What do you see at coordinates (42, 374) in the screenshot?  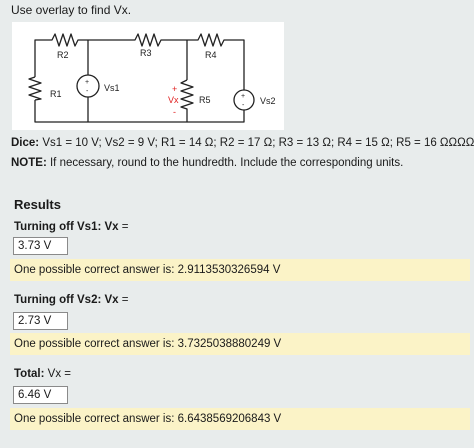 I see `q3-label: Total: Vx =` at bounding box center [42, 374].